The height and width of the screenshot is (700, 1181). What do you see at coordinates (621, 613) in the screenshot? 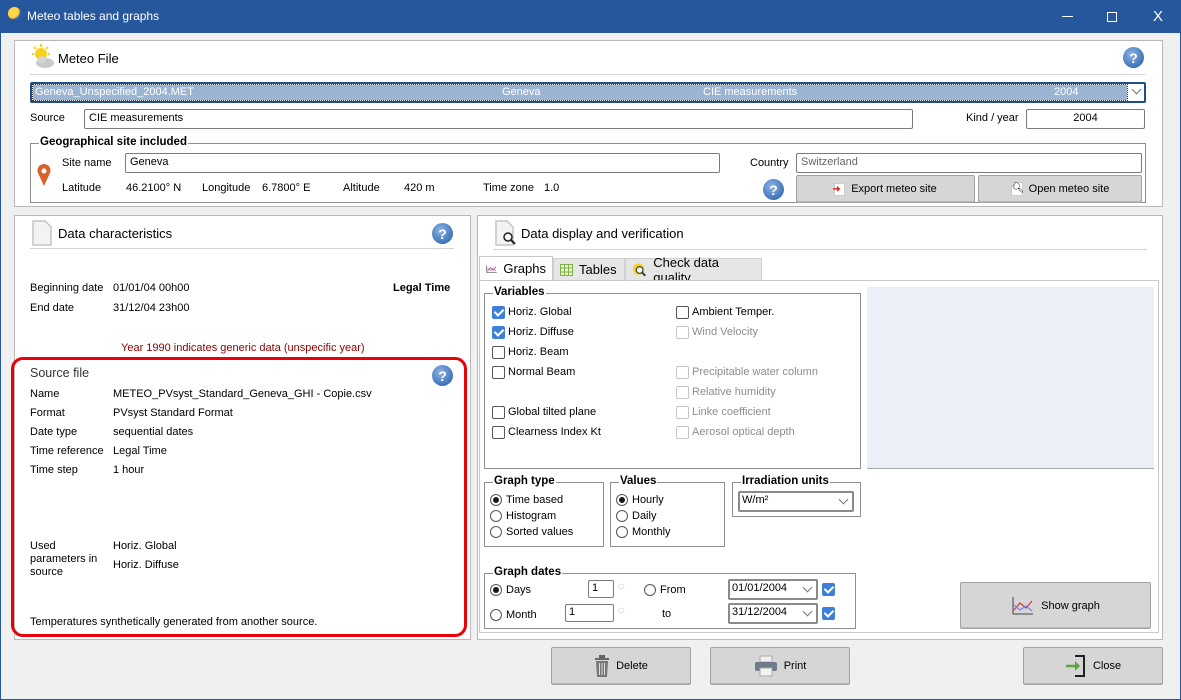
I see `month-spinner: ︿ ﹀` at bounding box center [621, 613].